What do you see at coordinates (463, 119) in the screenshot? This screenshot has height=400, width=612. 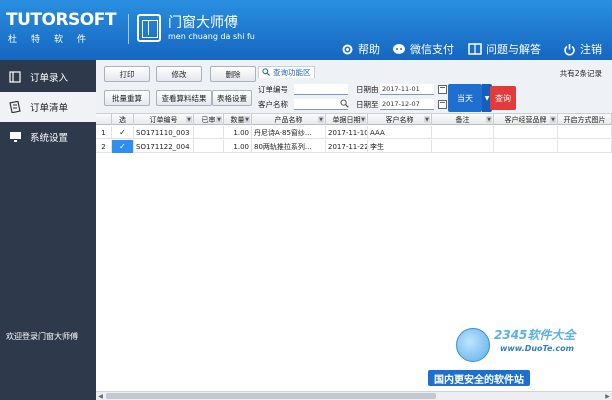 I see `column-header-note: 备注 ▼` at bounding box center [463, 119].